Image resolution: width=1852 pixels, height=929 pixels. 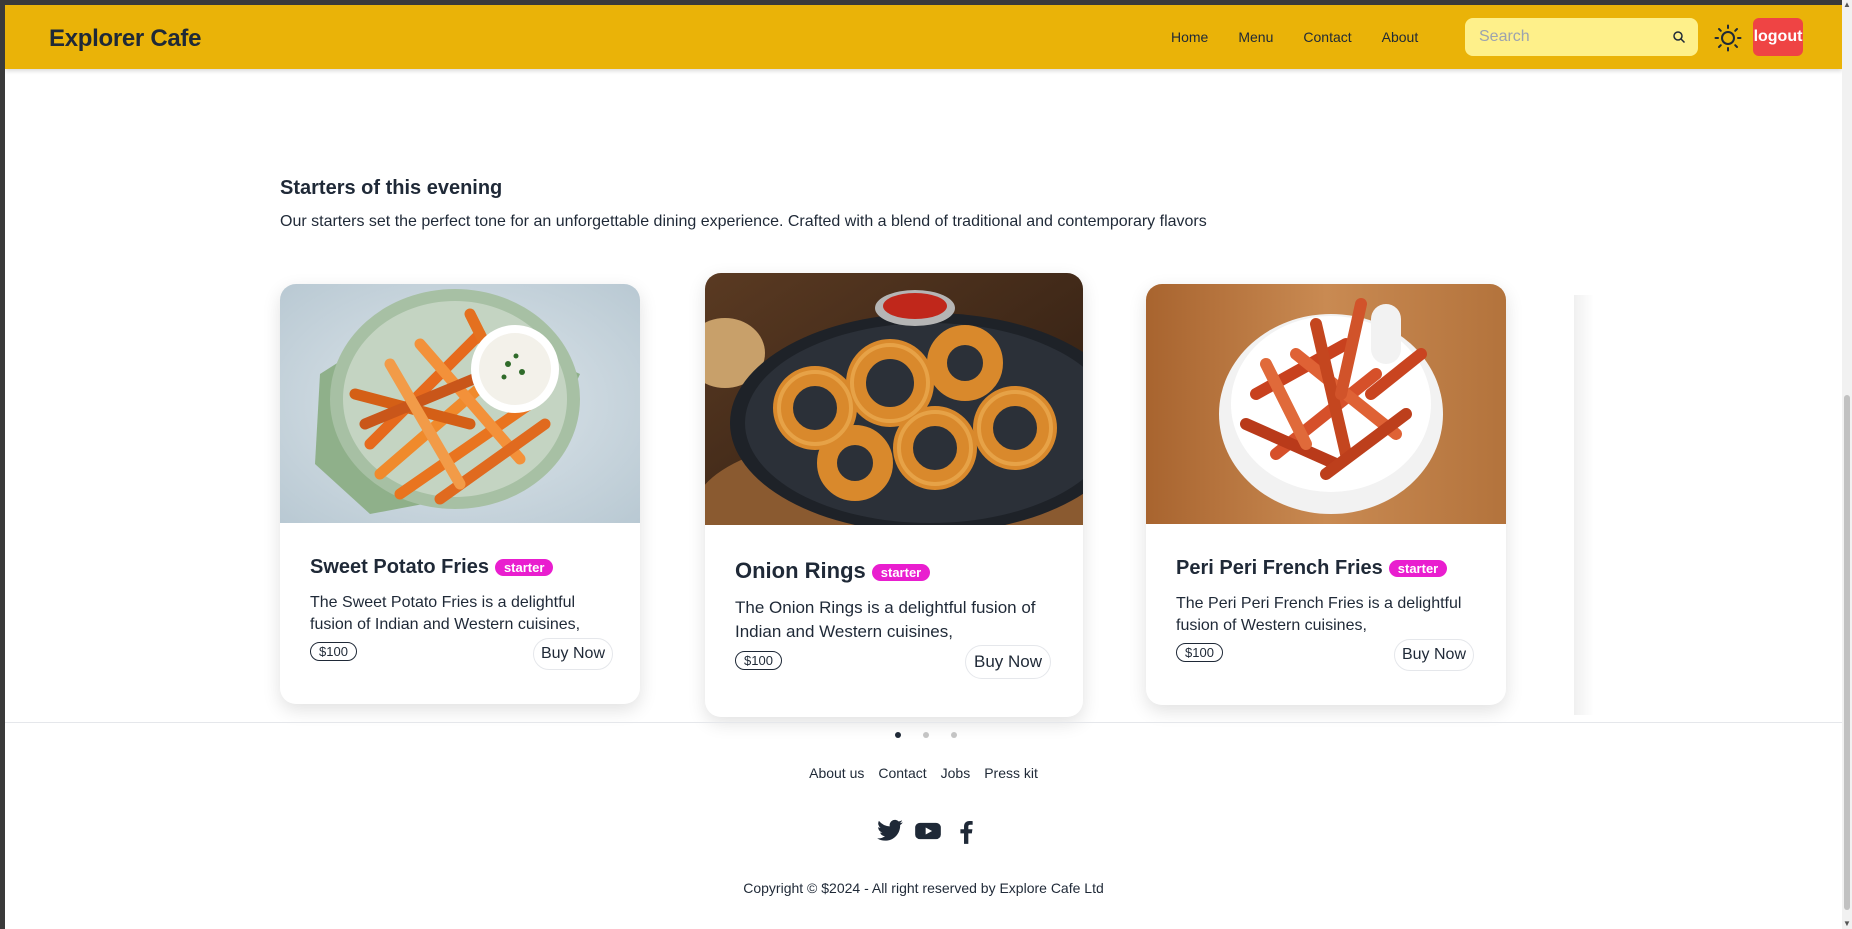 I want to click on footer-link-jobs: Jobs, so click(x=956, y=773).